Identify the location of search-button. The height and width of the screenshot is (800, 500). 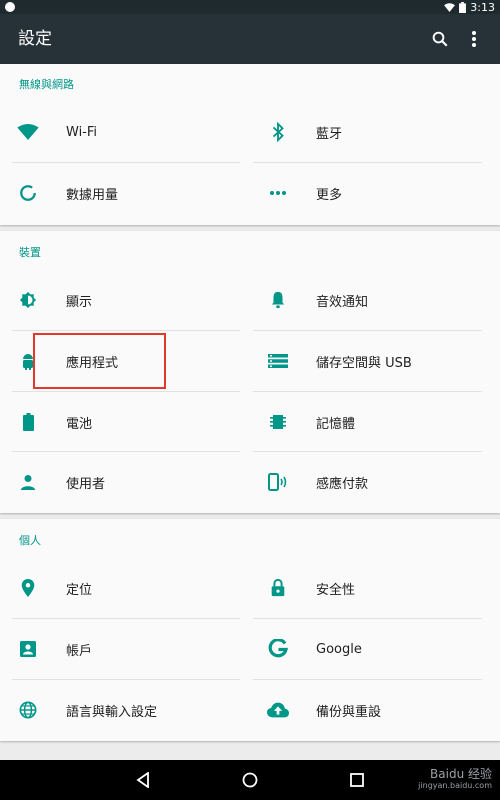
(440, 39).